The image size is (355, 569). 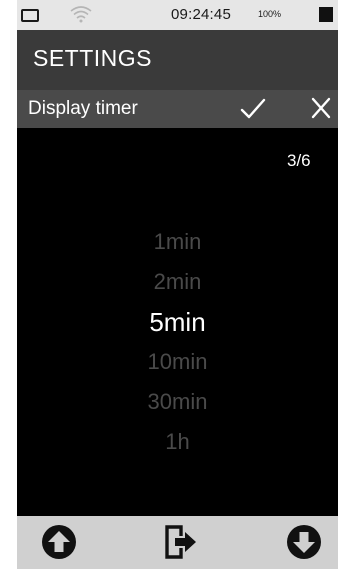 What do you see at coordinates (321, 108) in the screenshot?
I see `close-icon` at bounding box center [321, 108].